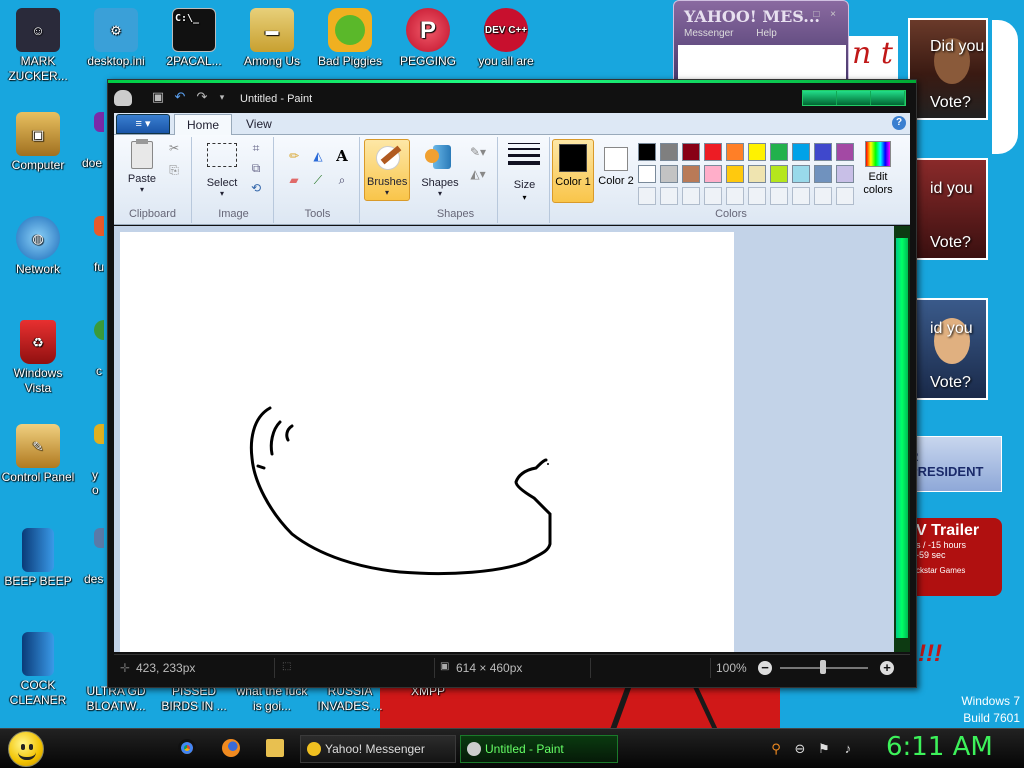 Image resolution: width=1024 pixels, height=768 pixels. What do you see at coordinates (899, 123) in the screenshot?
I see `help-icon: ?` at bounding box center [899, 123].